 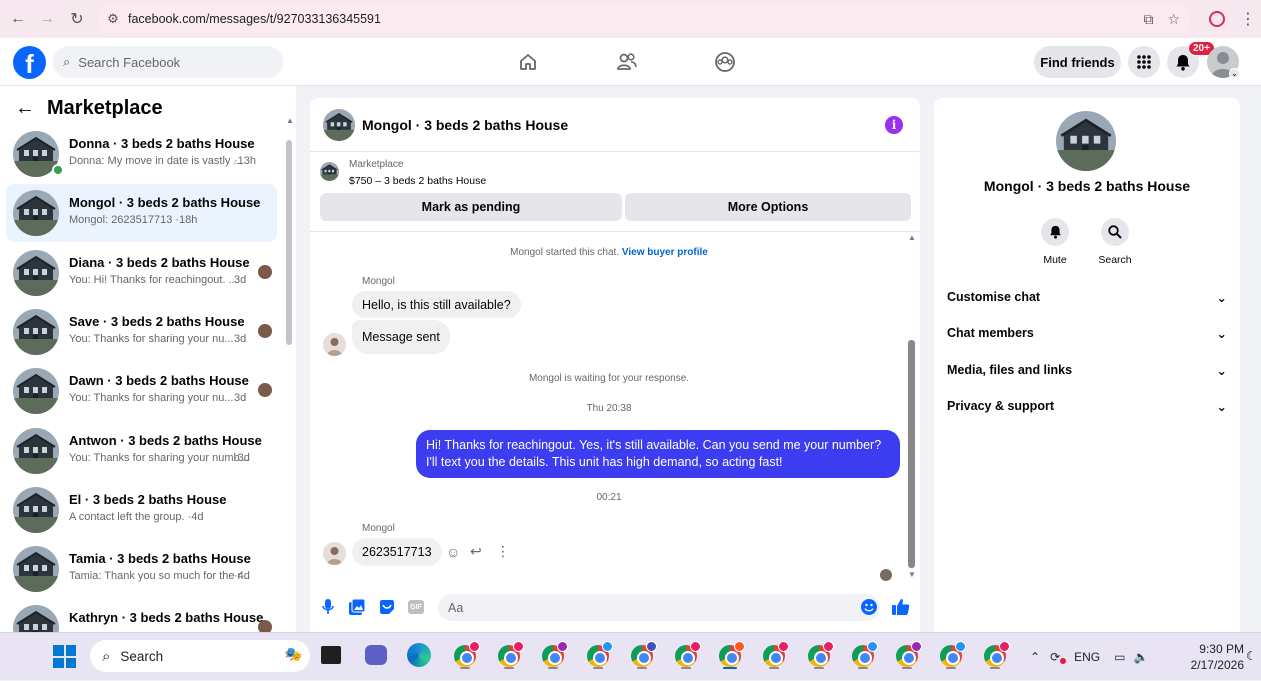 What do you see at coordinates (160, 559) in the screenshot?
I see `conversation-name: Tamia · 3 beds 2 baths House` at bounding box center [160, 559].